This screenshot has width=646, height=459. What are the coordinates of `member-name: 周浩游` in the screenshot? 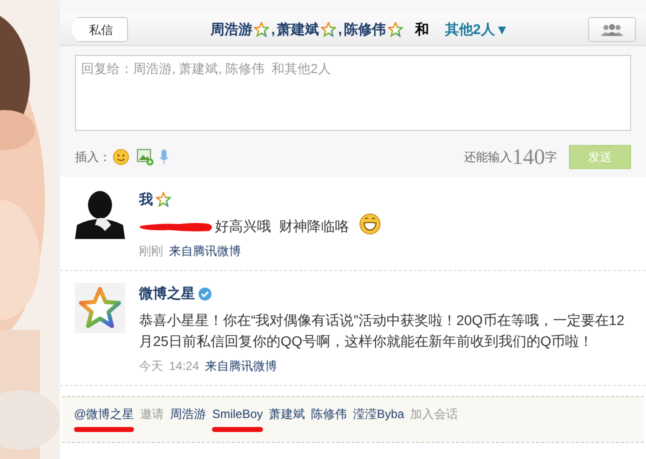 It's located at (188, 414).